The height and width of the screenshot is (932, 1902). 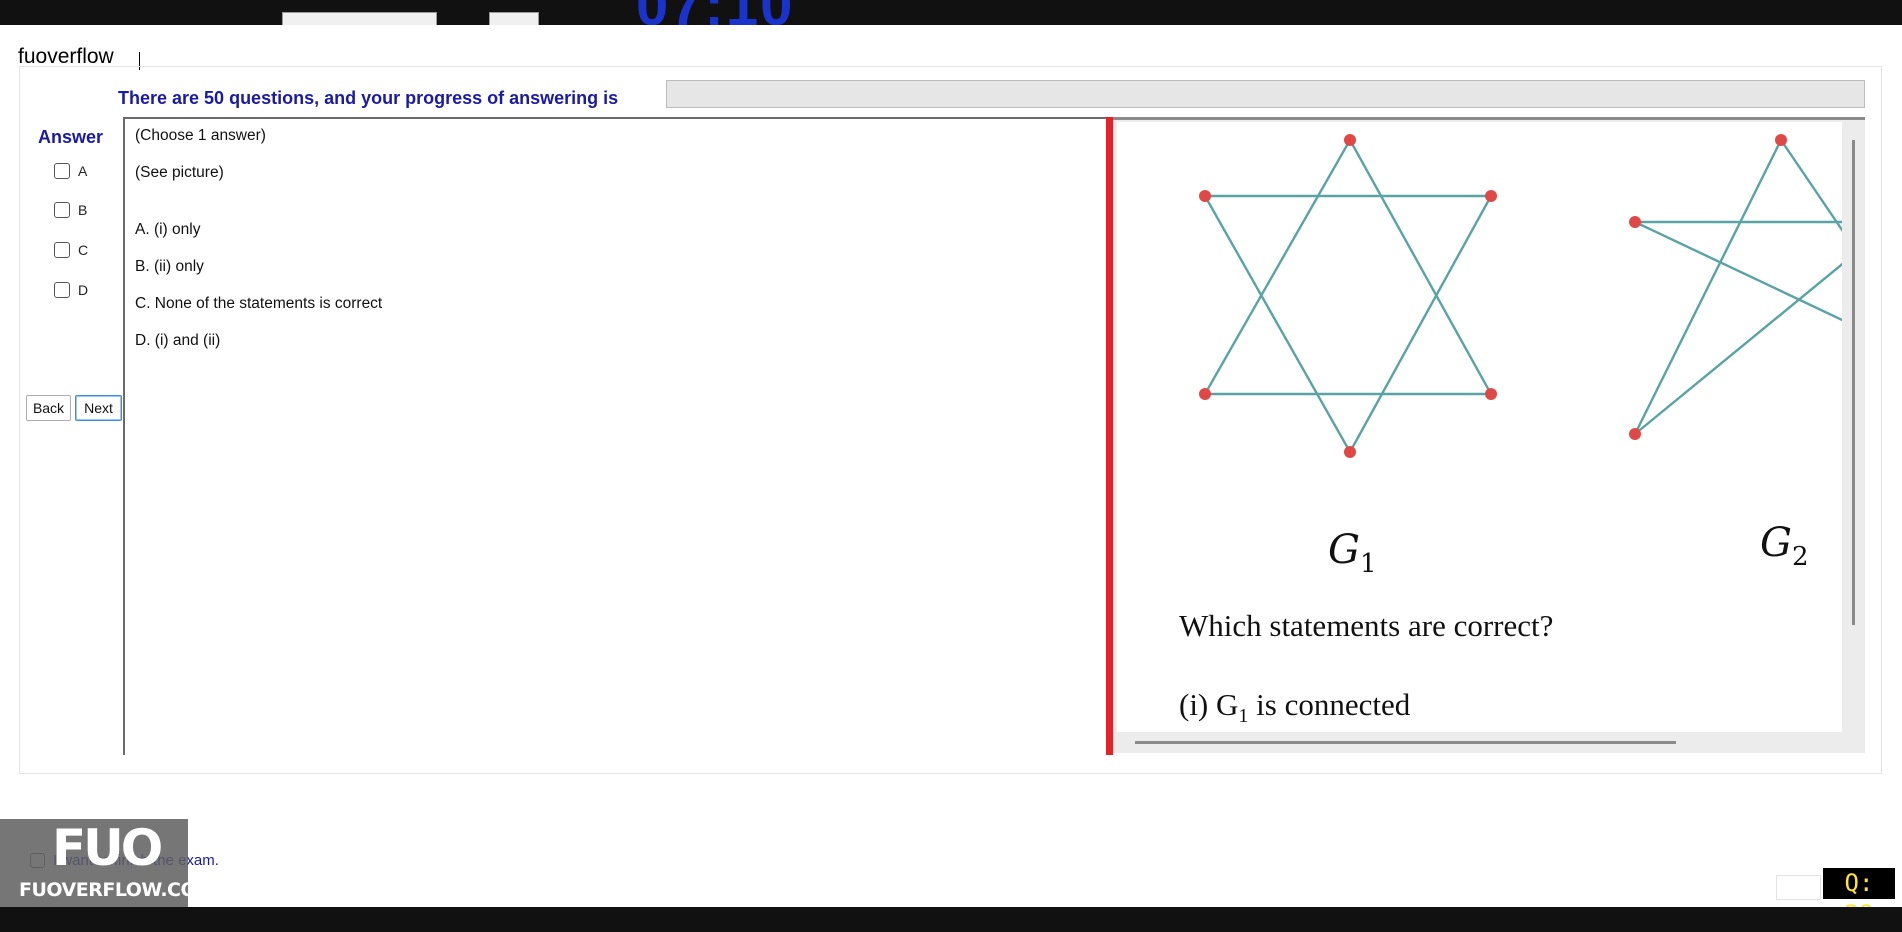 I want to click on checkbox-b, so click(x=62, y=210).